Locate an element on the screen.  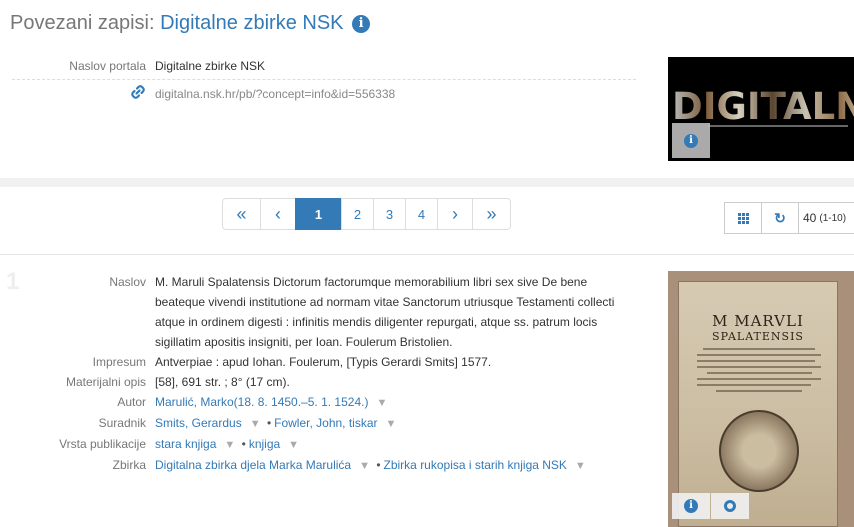
type-link: stara knjiga is located at coordinates (185, 444).